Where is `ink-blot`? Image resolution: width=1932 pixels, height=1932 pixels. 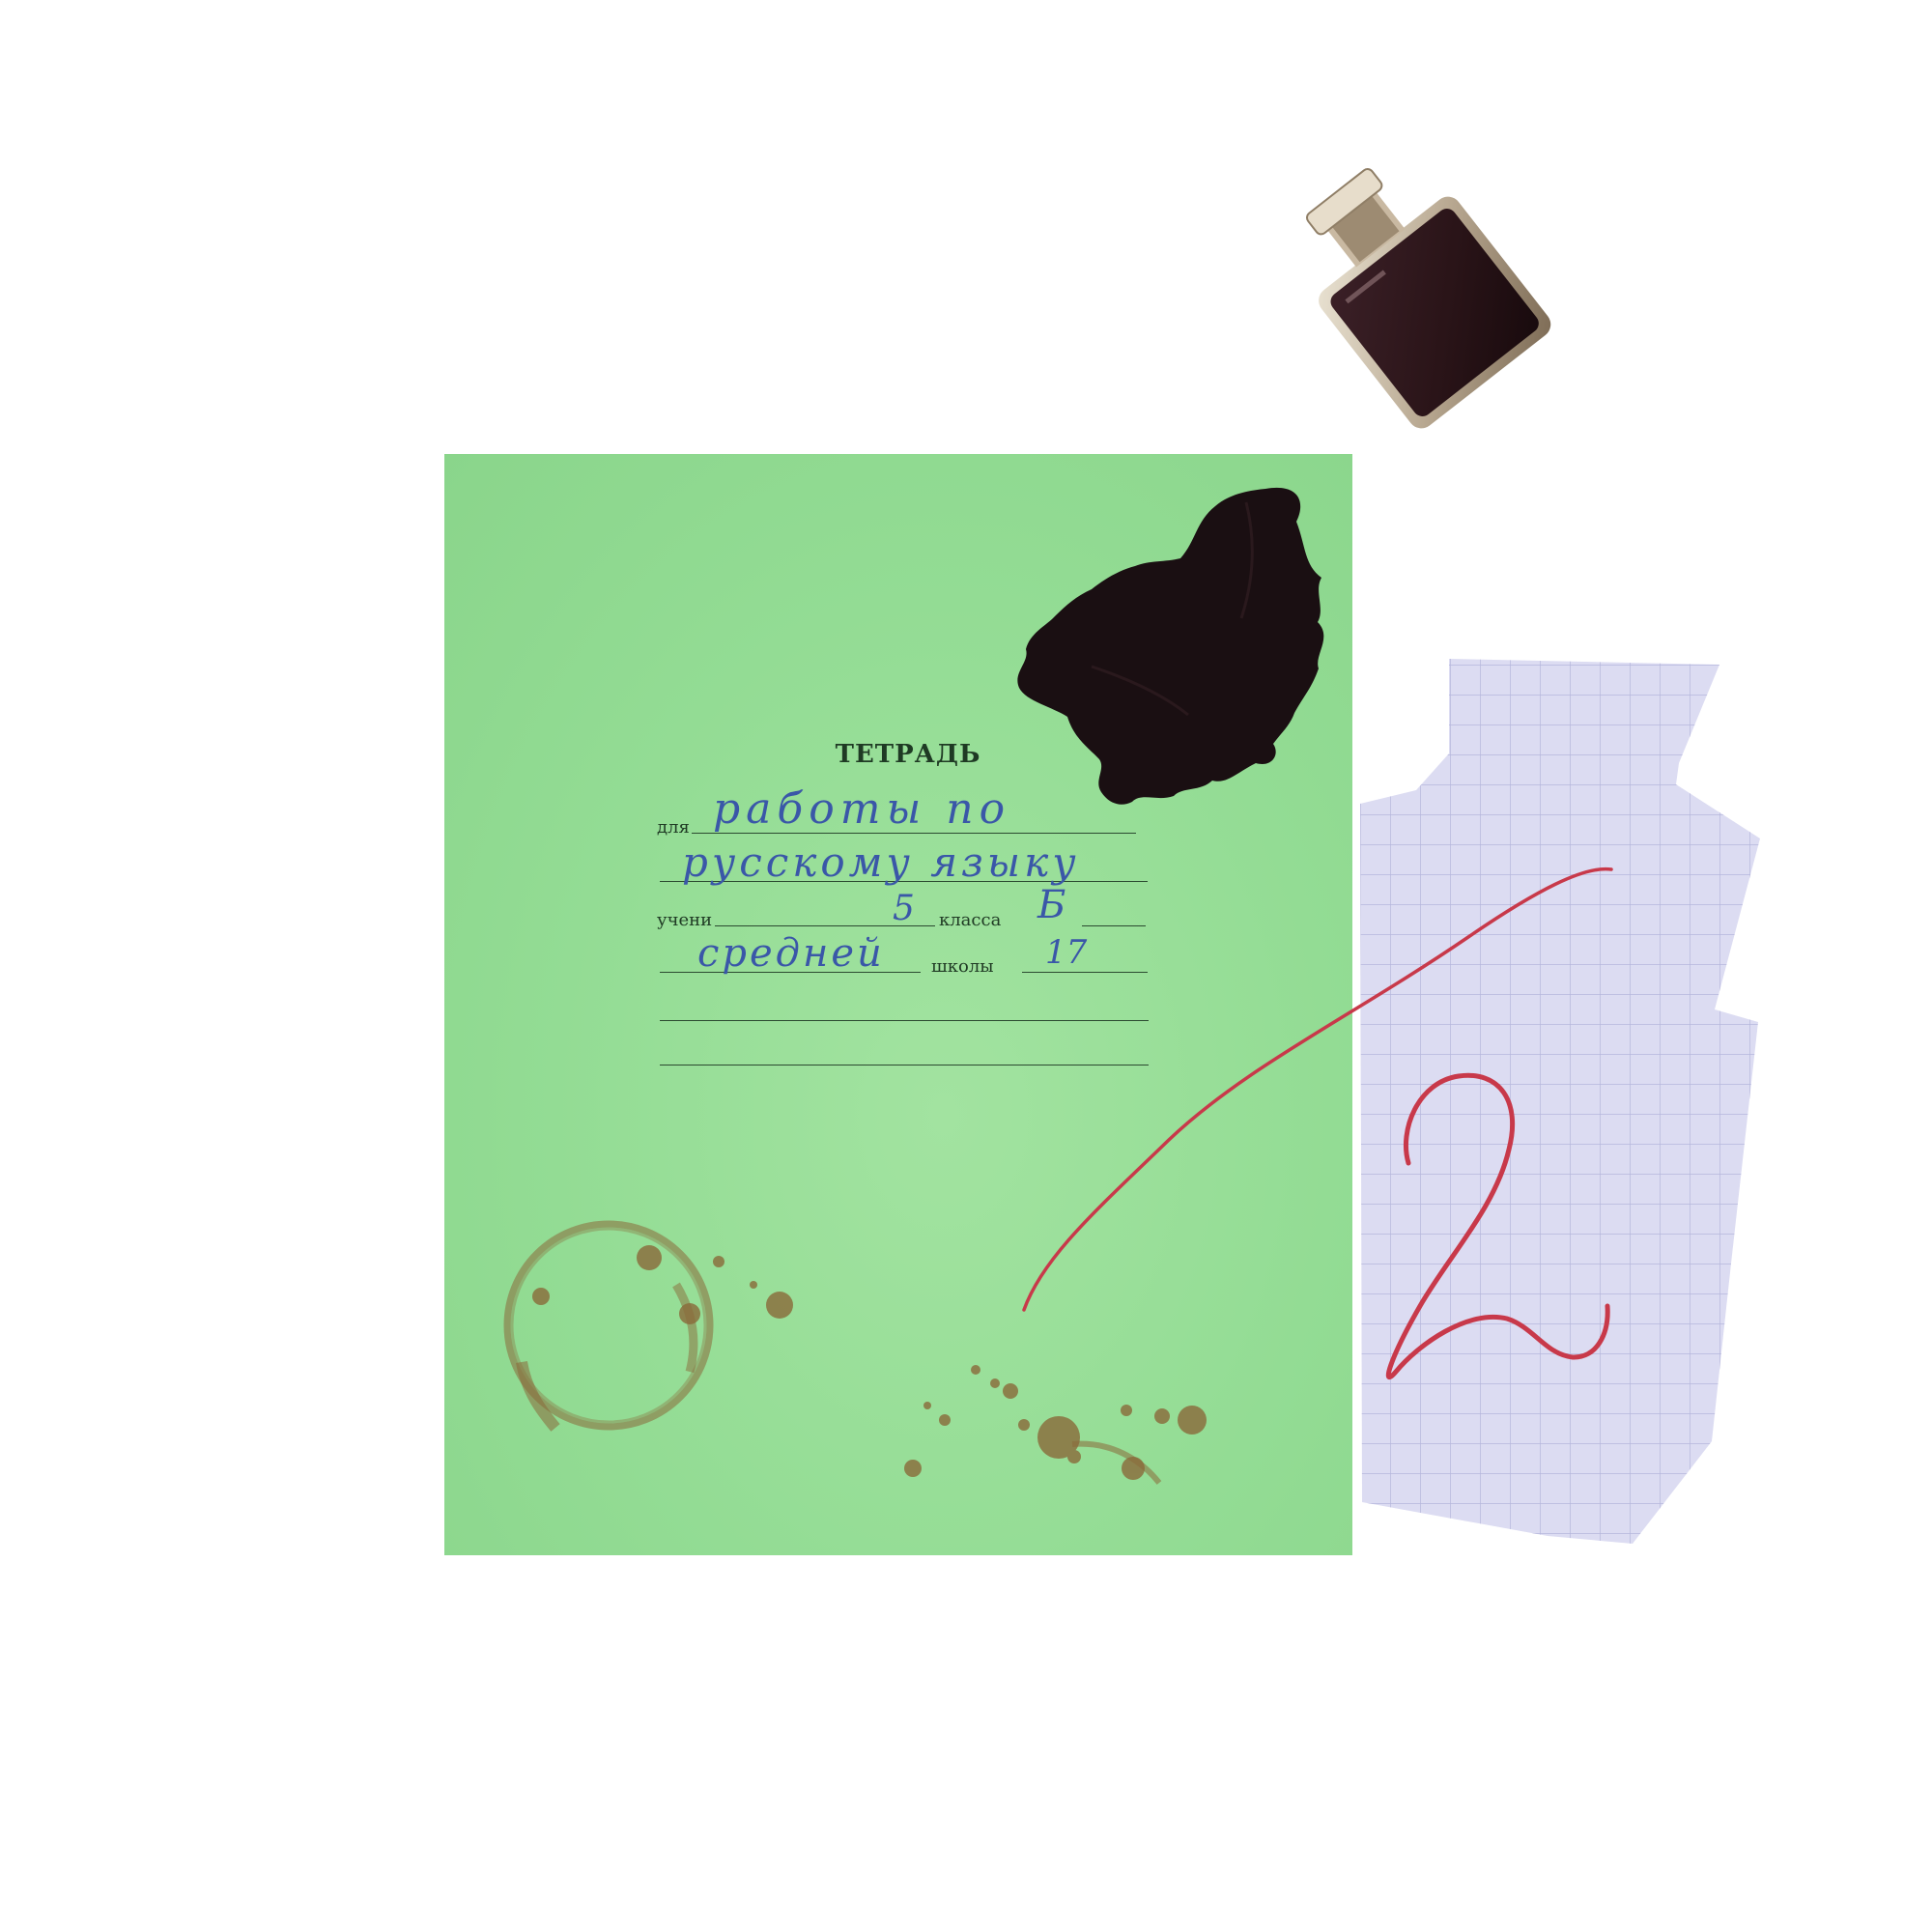
ink-blot is located at coordinates (1170, 646).